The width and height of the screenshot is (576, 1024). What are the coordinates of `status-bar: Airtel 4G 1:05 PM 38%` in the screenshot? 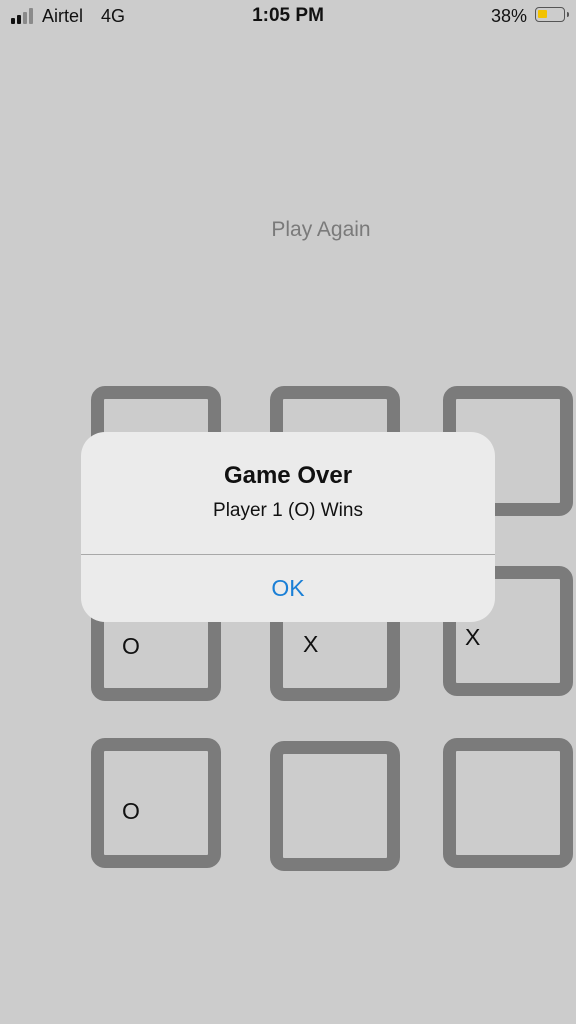 It's located at (288, 16).